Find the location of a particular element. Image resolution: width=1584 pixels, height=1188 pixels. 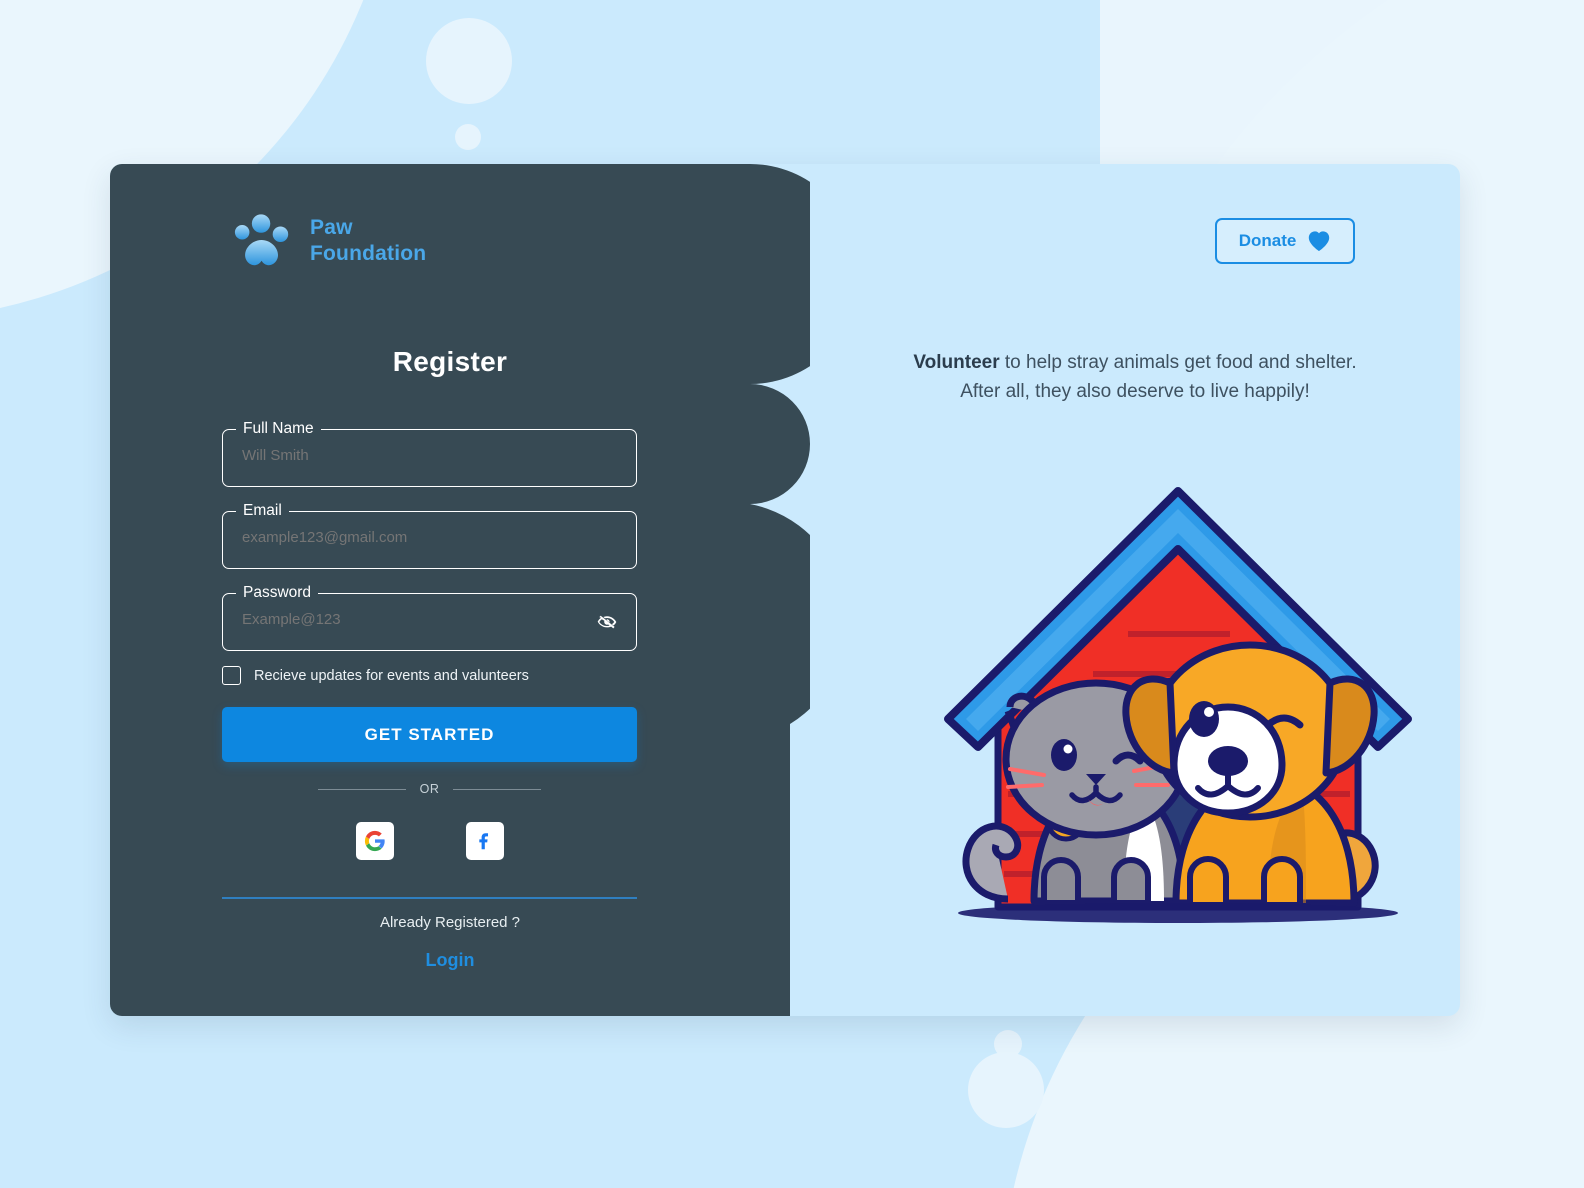

full-name-label: Full Name is located at coordinates (278, 429).